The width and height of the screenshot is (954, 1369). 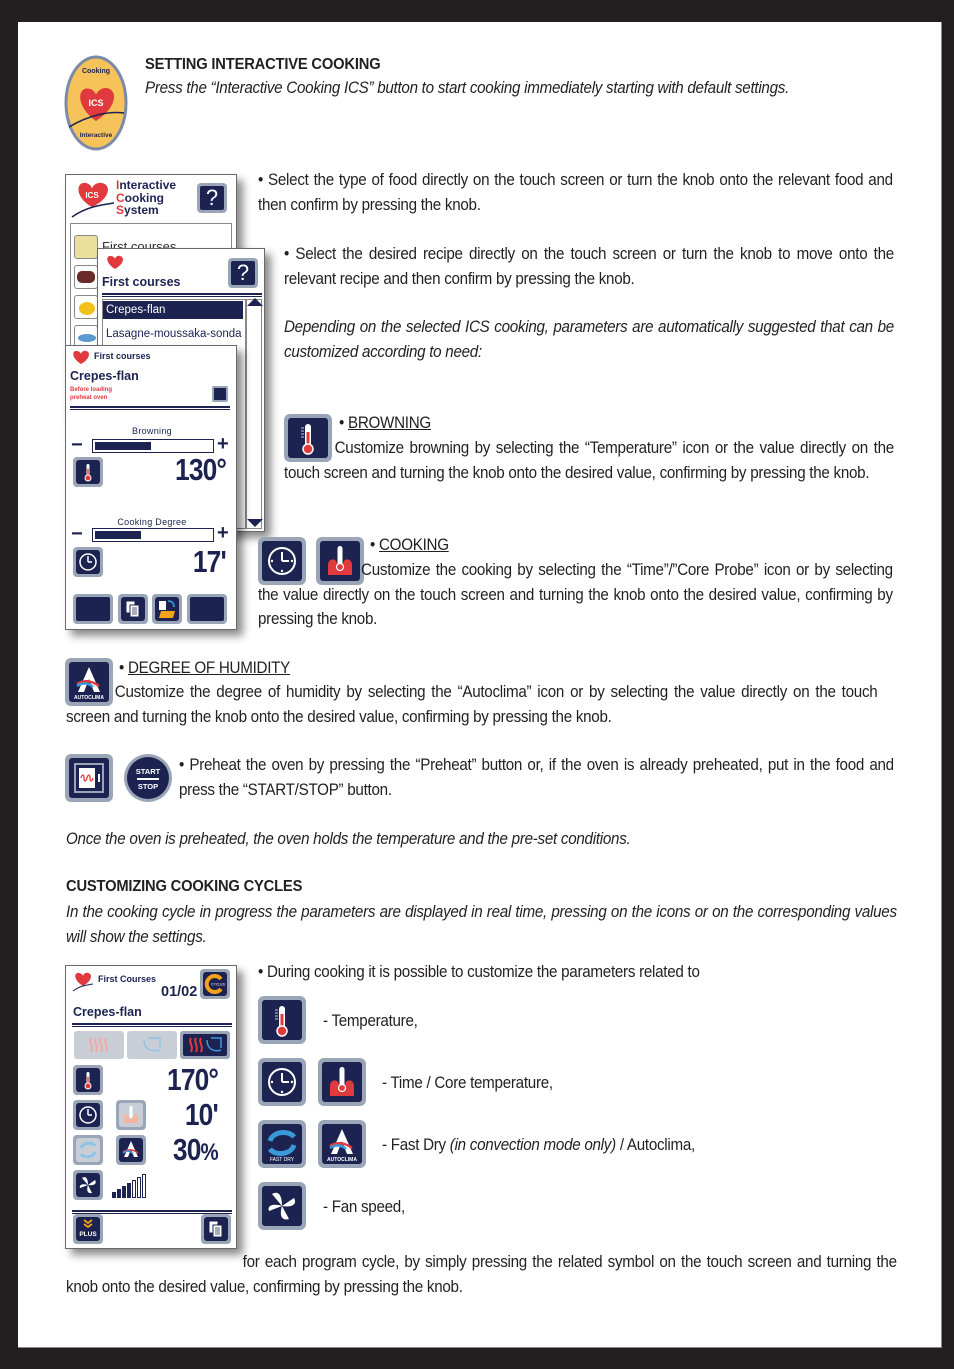 I want to click on scroll-up-arrow-icon, so click(x=255, y=302).